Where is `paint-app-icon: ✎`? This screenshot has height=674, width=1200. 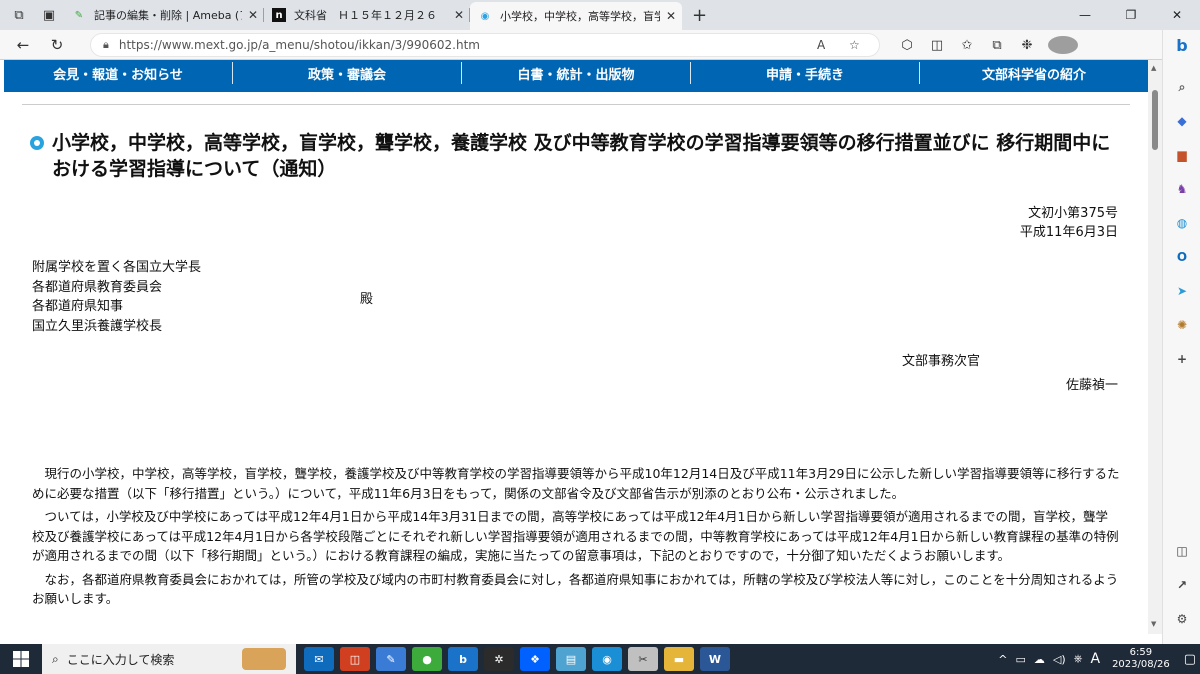
paint-app-icon: ✎ is located at coordinates (391, 659).